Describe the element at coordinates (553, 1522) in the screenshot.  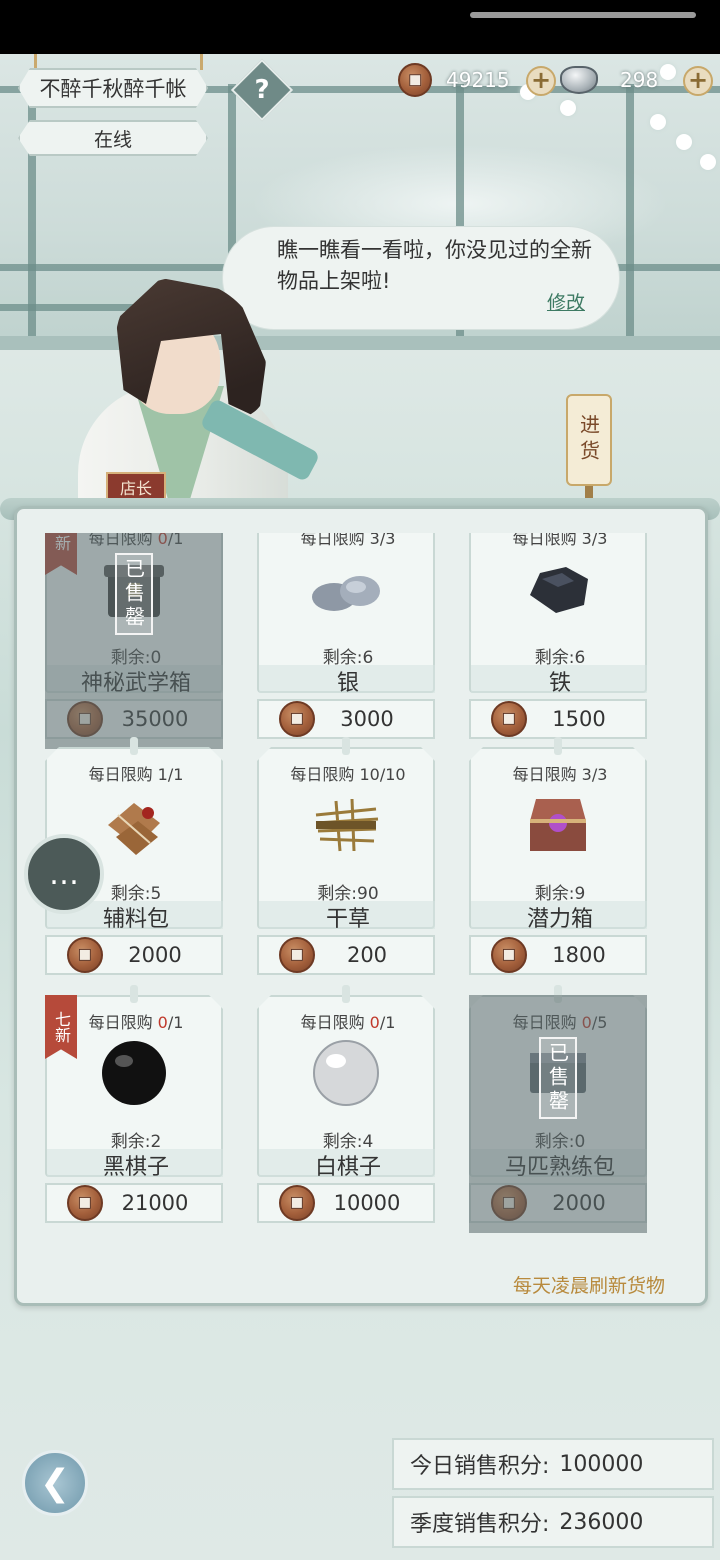
I see `season-sales-score: 季度销售积分: 236000` at that location.